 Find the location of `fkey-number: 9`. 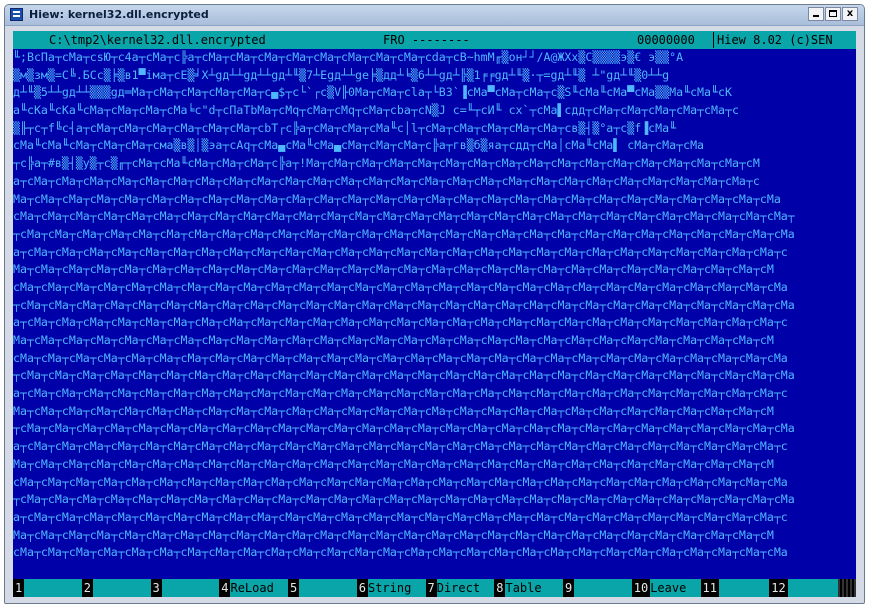

fkey-number: 9 is located at coordinates (568, 588).